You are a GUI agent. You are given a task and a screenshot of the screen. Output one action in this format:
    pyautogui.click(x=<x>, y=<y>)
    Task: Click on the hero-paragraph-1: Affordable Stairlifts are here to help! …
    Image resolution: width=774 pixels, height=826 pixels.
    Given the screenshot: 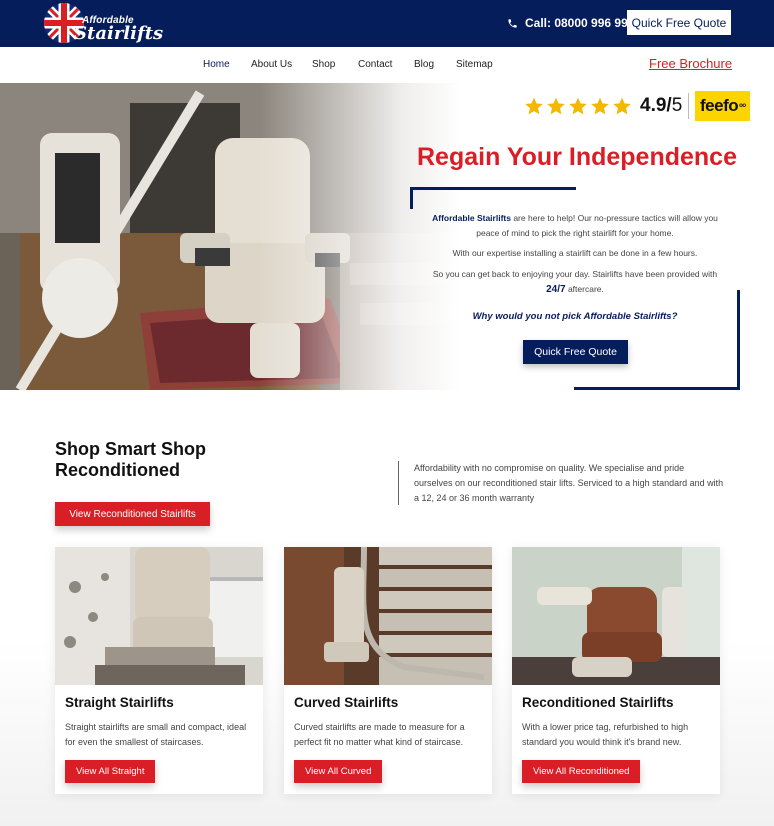 What is the action you would take?
    pyautogui.click(x=575, y=225)
    